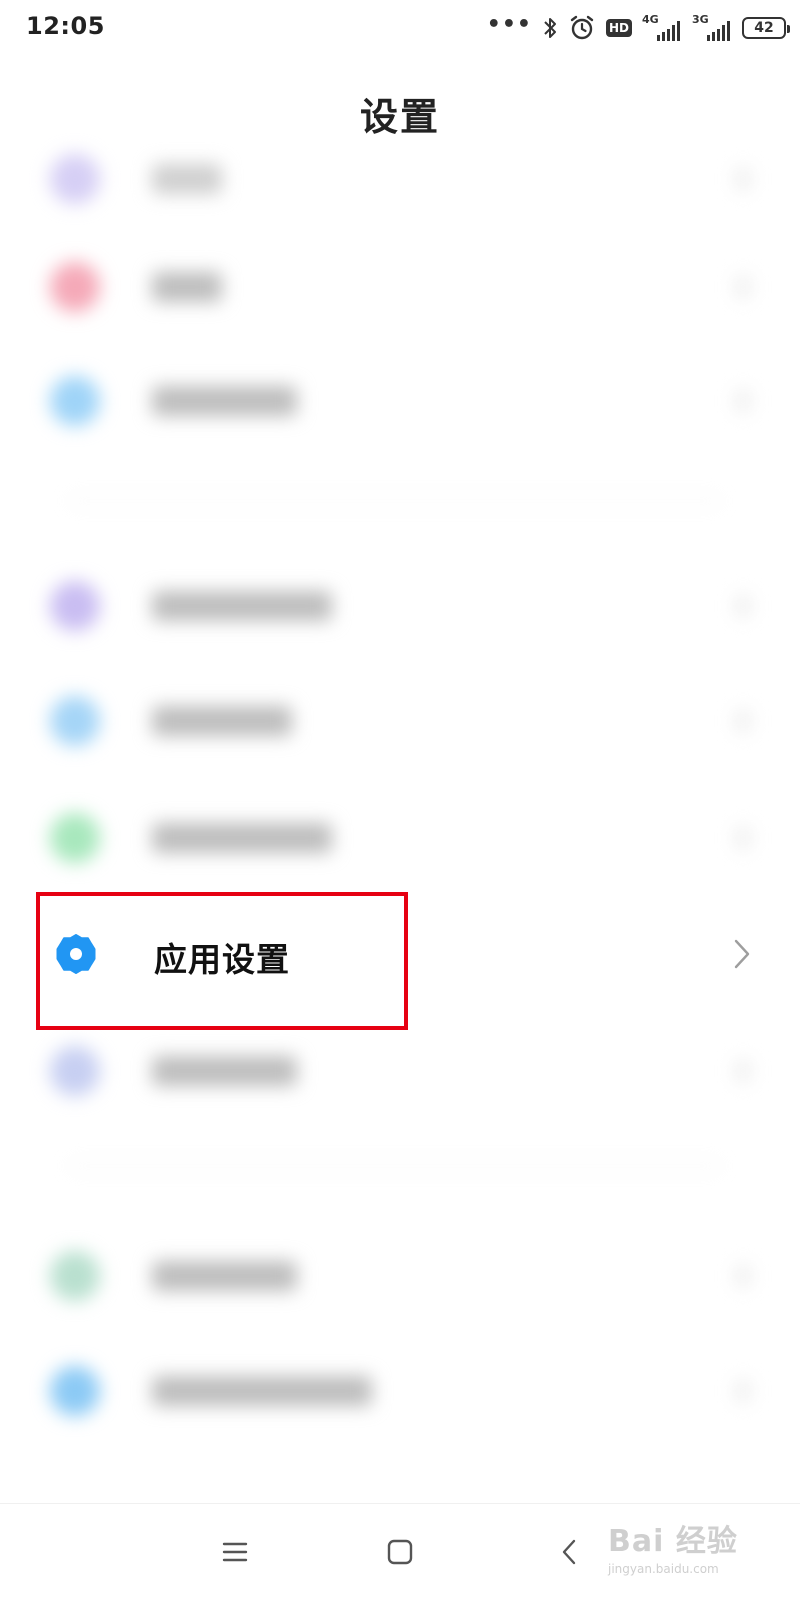 This screenshot has height=1600, width=800. Describe the element at coordinates (399, 117) in the screenshot. I see `page-title: 设置` at that location.